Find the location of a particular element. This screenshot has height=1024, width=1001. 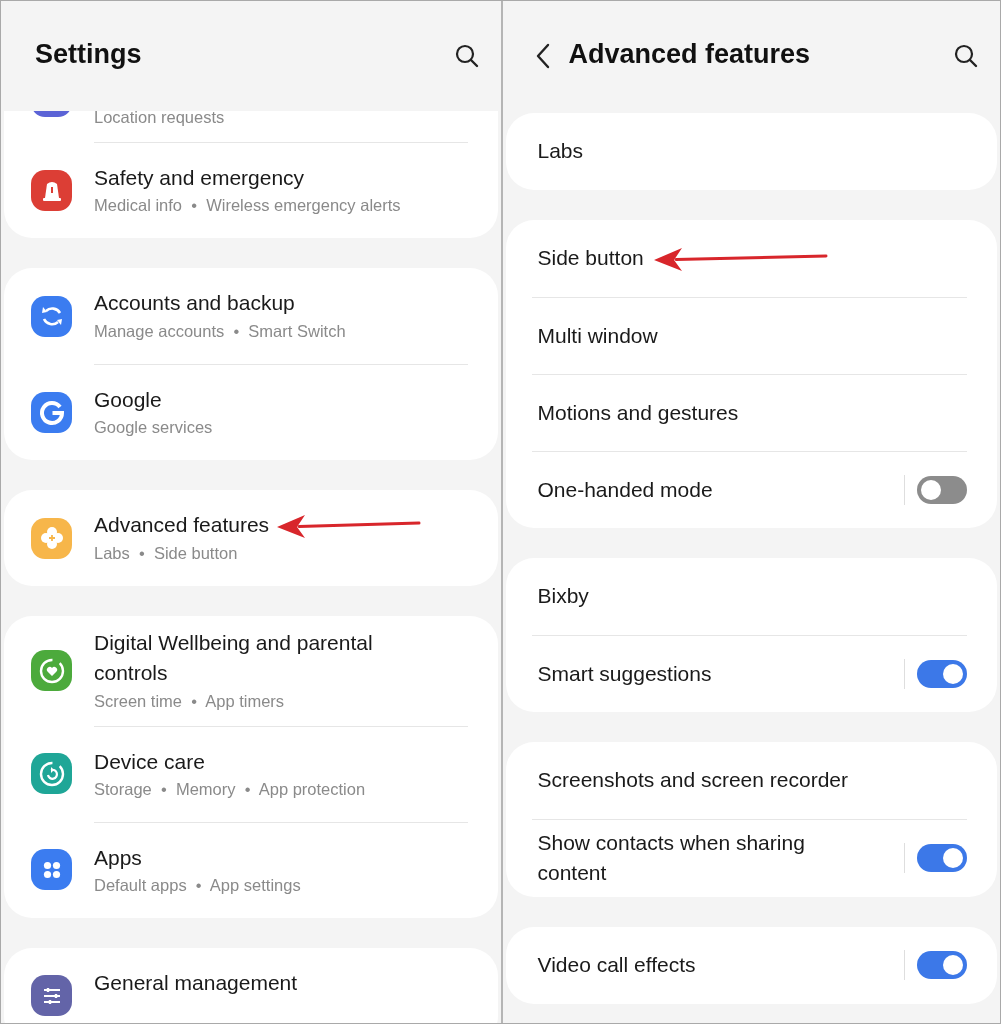

item-title: Digital Wellbeing and parental controls is located at coordinates (234, 658).